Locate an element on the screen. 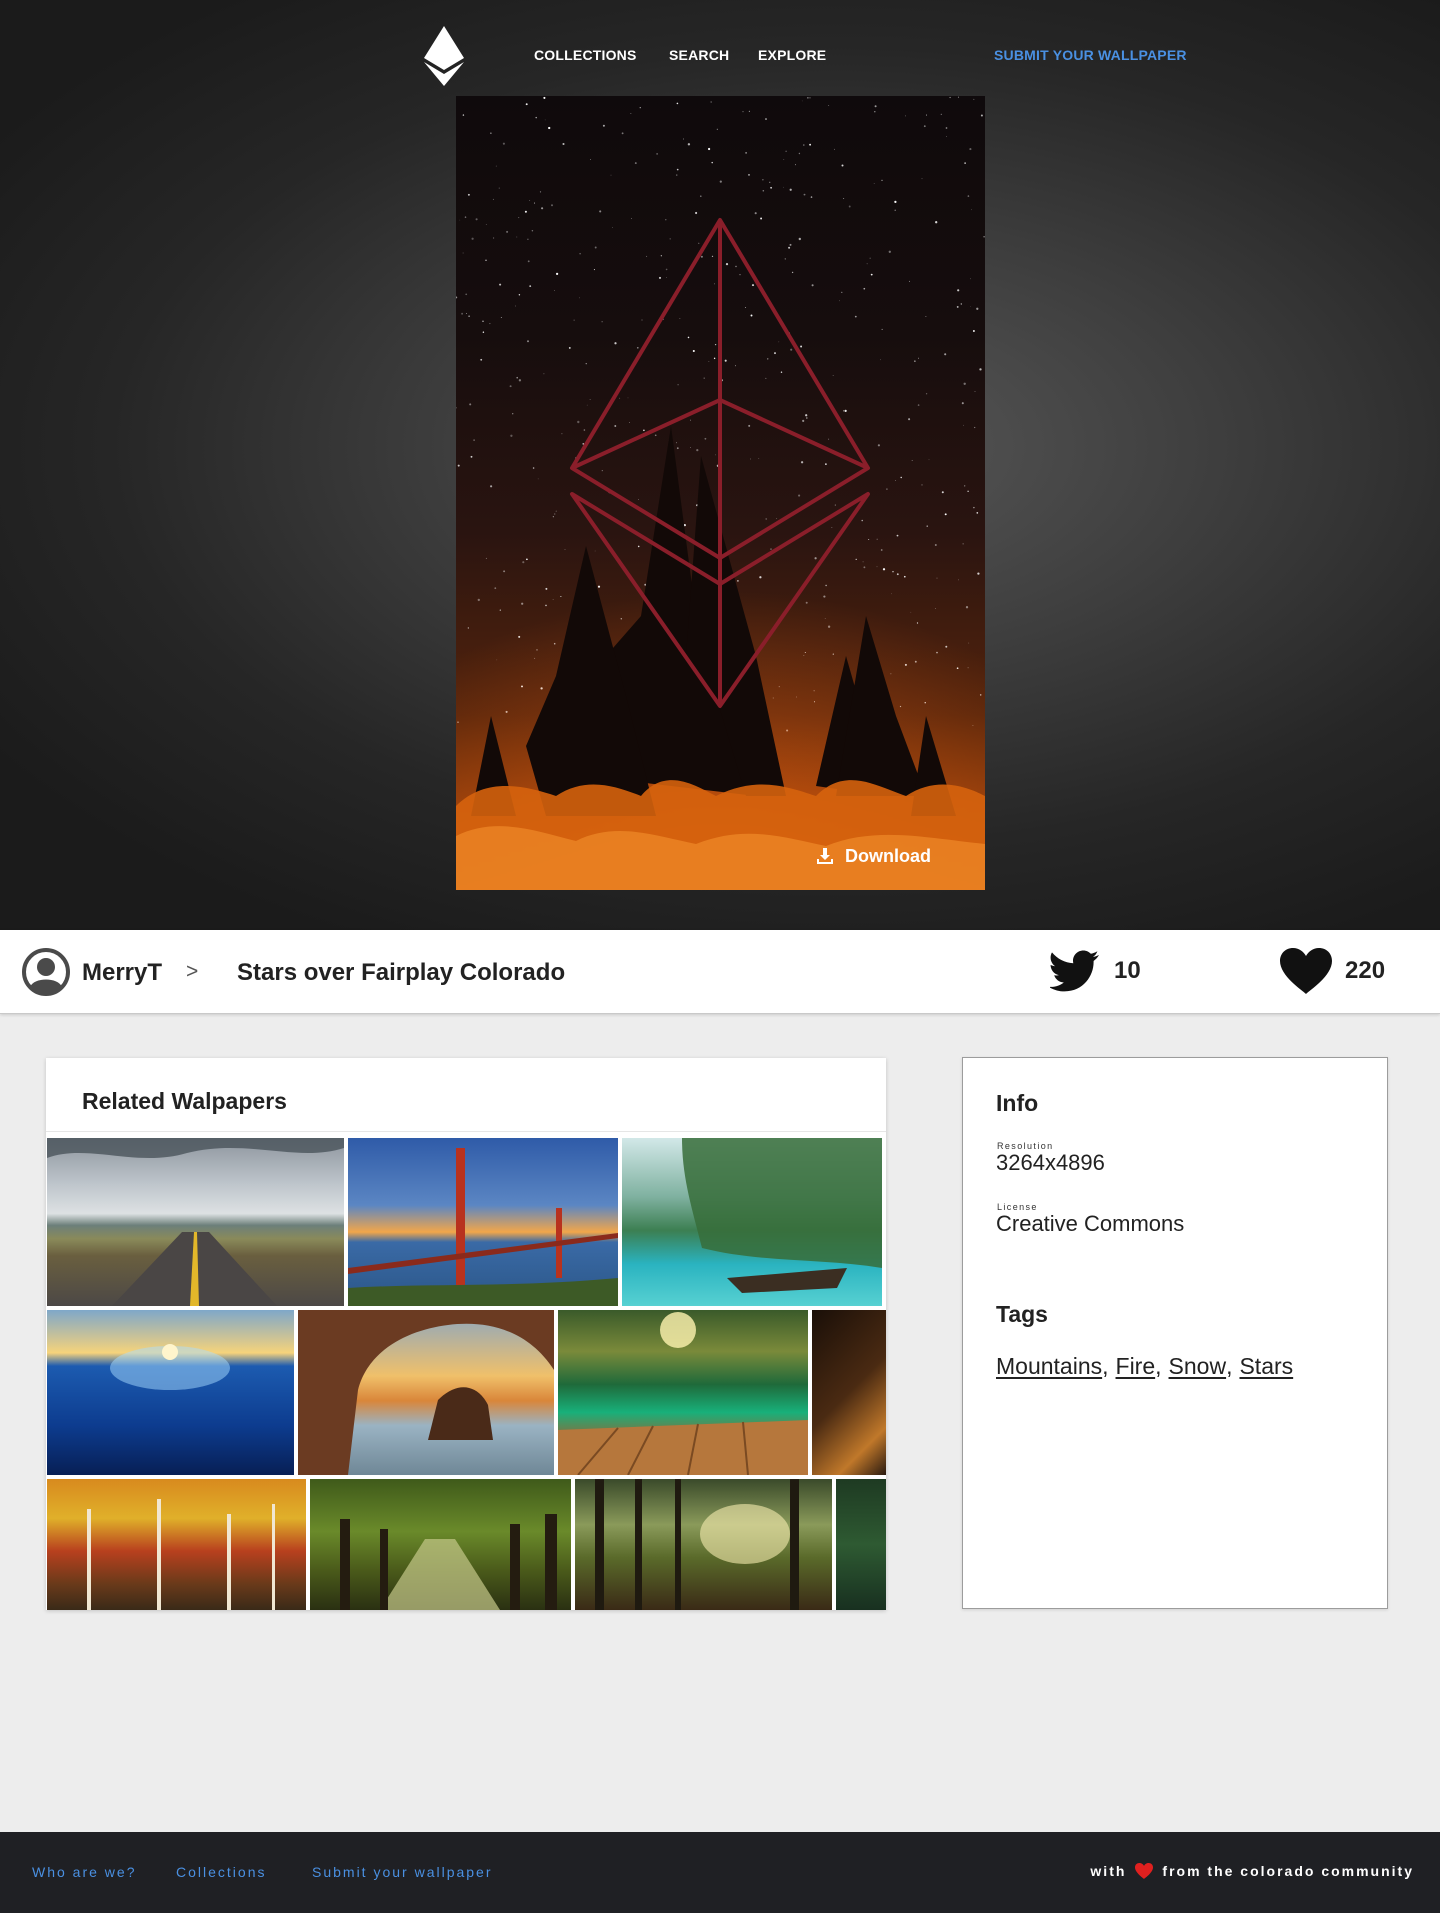 This screenshot has width=1440, height=1913. download-label: Download is located at coordinates (888, 855).